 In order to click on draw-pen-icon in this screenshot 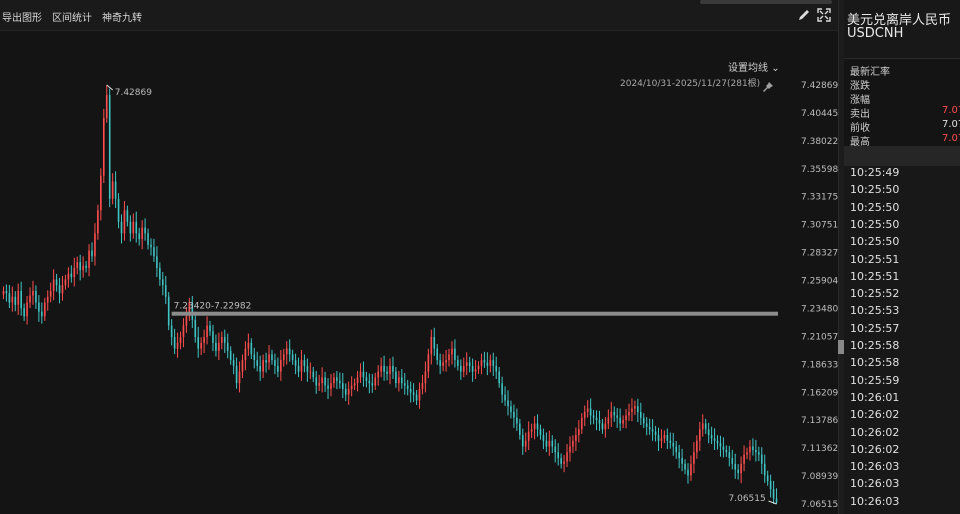, I will do `click(804, 15)`.